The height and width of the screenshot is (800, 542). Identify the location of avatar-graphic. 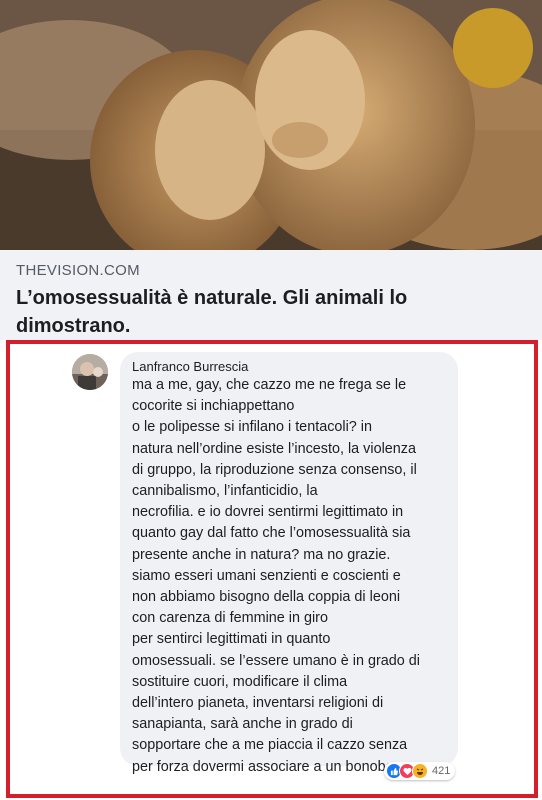
(90, 372).